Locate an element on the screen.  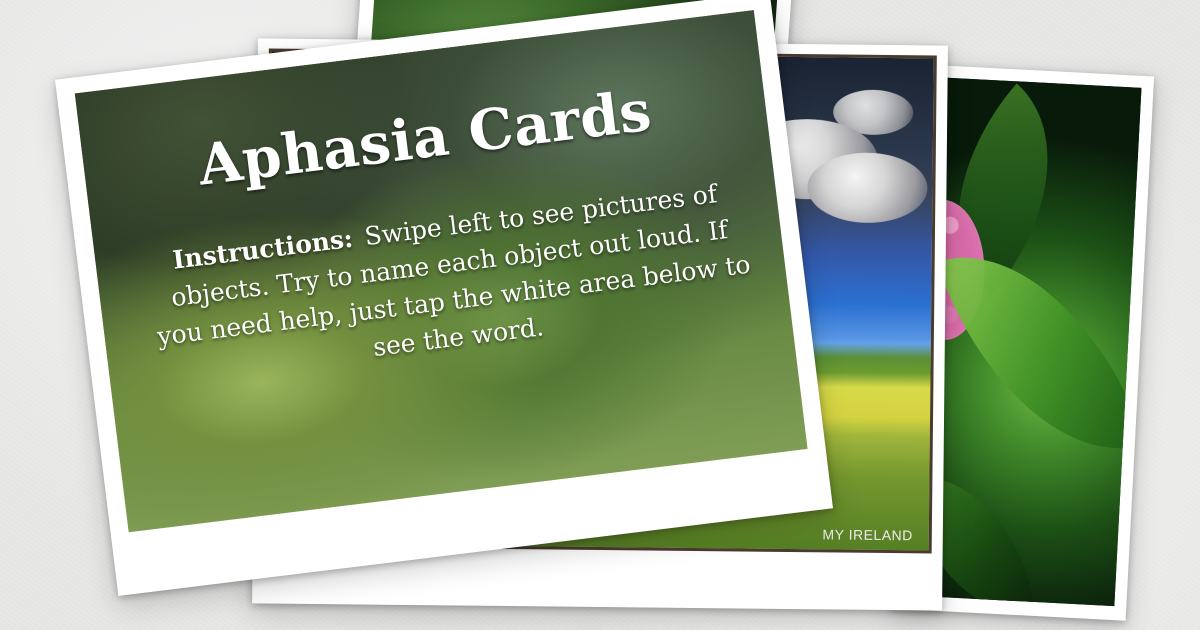
leaf-icon is located at coordinates (1039, 353).